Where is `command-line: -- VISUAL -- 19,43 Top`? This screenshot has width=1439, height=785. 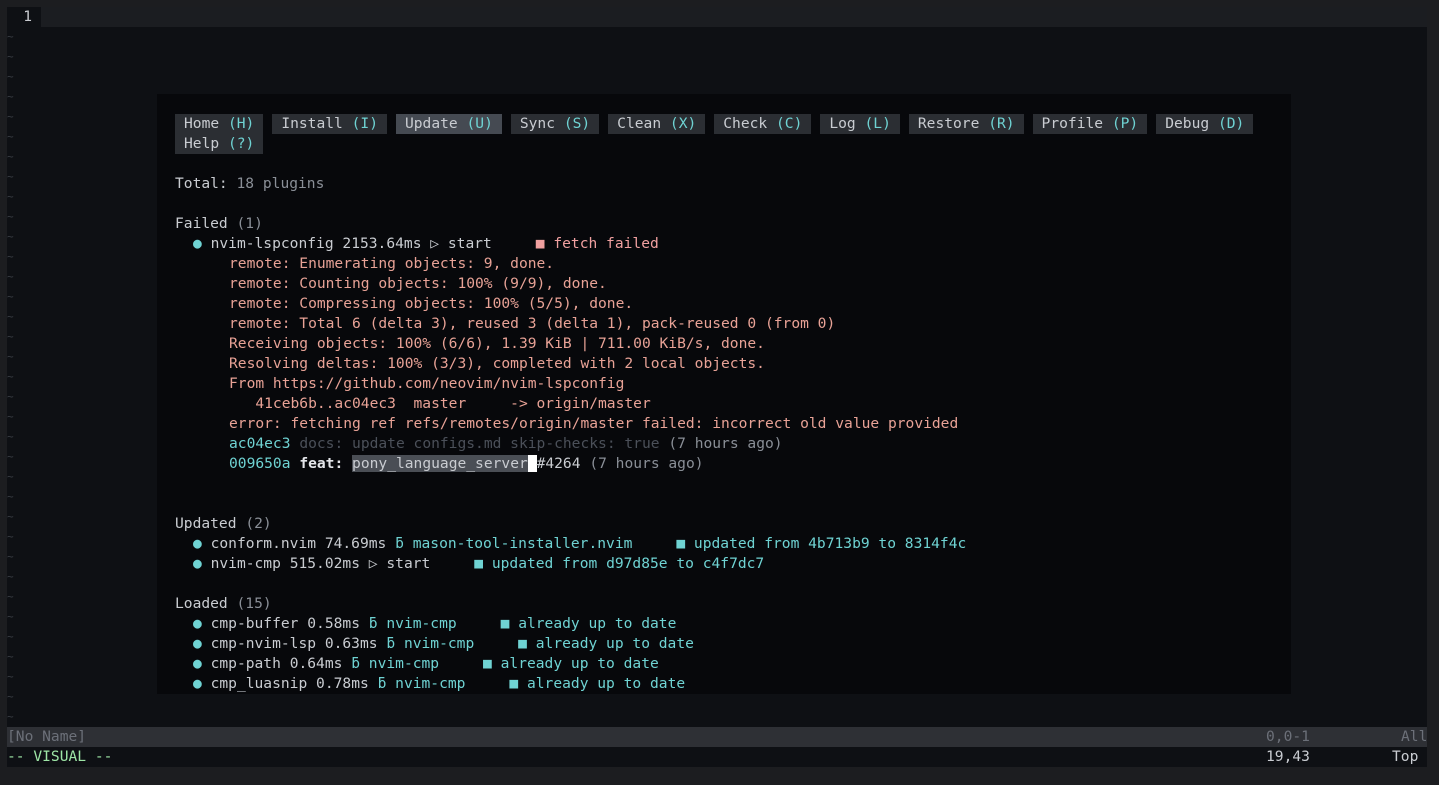 command-line: -- VISUAL -- 19,43 Top is located at coordinates (717, 757).